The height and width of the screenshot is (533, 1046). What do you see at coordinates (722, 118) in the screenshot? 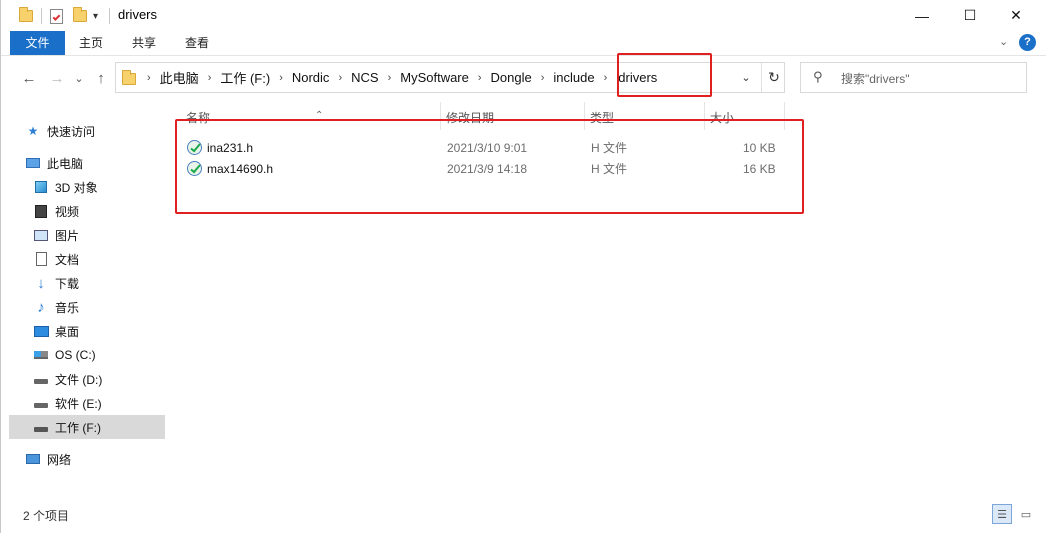
I see `column-header-label: 大小` at bounding box center [722, 118].